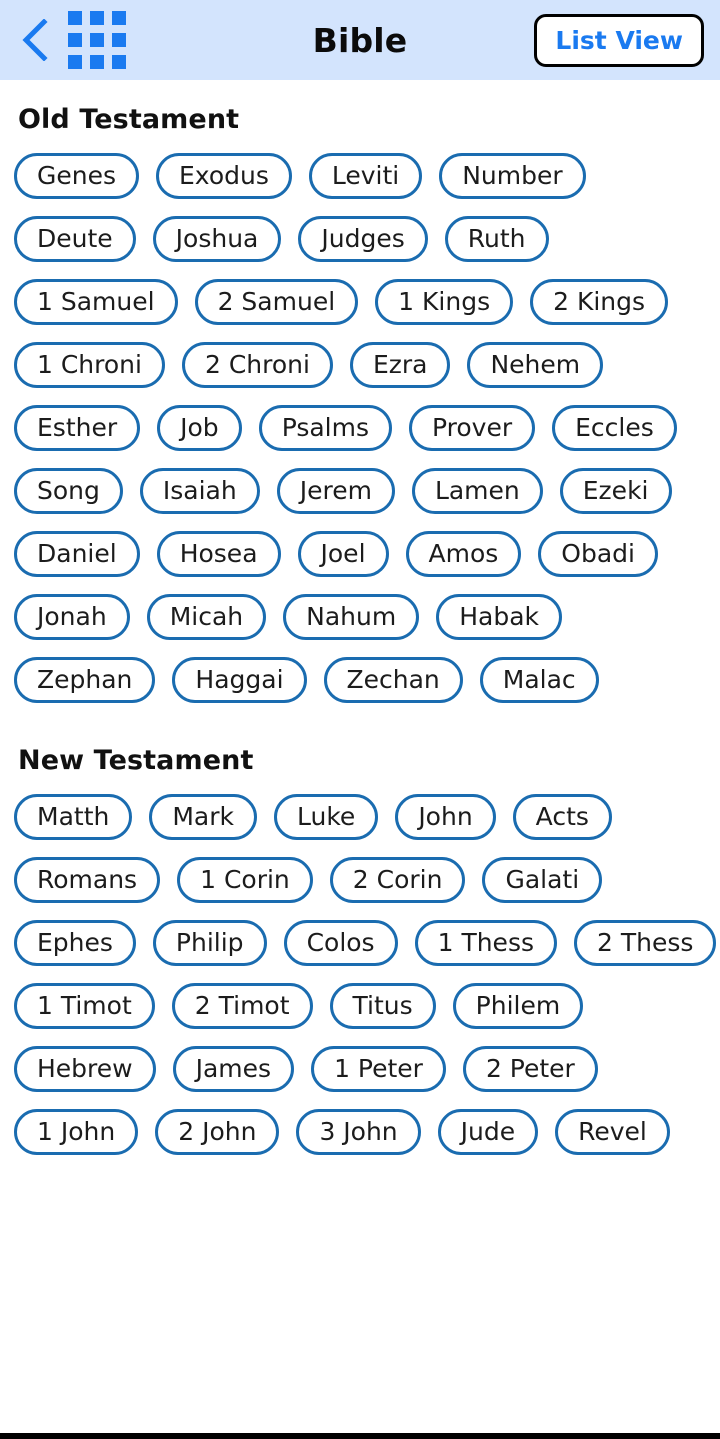  I want to click on book-pill-job: Job, so click(199, 428).